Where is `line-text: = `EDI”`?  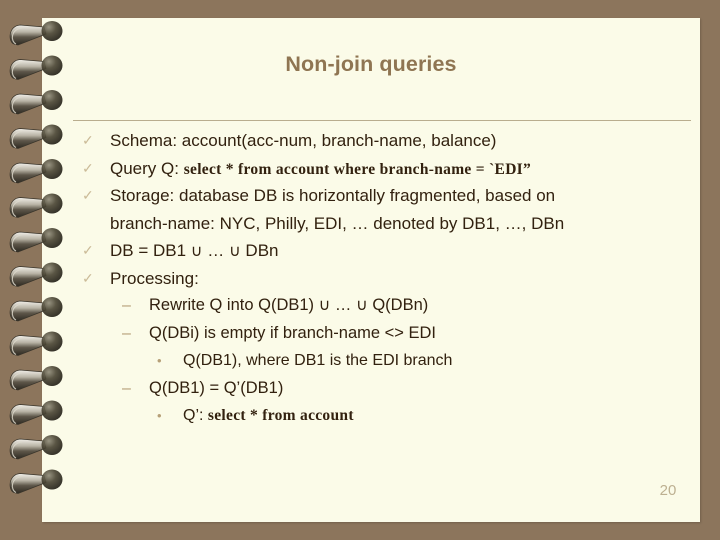
line-text: = `EDI” is located at coordinates (501, 169).